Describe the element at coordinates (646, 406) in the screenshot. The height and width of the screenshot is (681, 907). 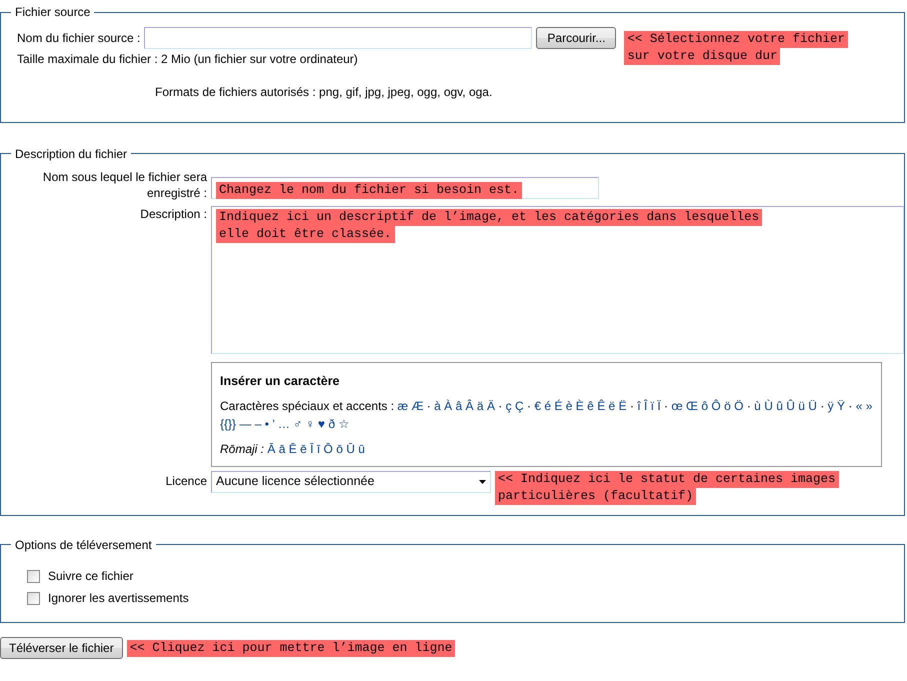
I see `char-link: Î` at that location.